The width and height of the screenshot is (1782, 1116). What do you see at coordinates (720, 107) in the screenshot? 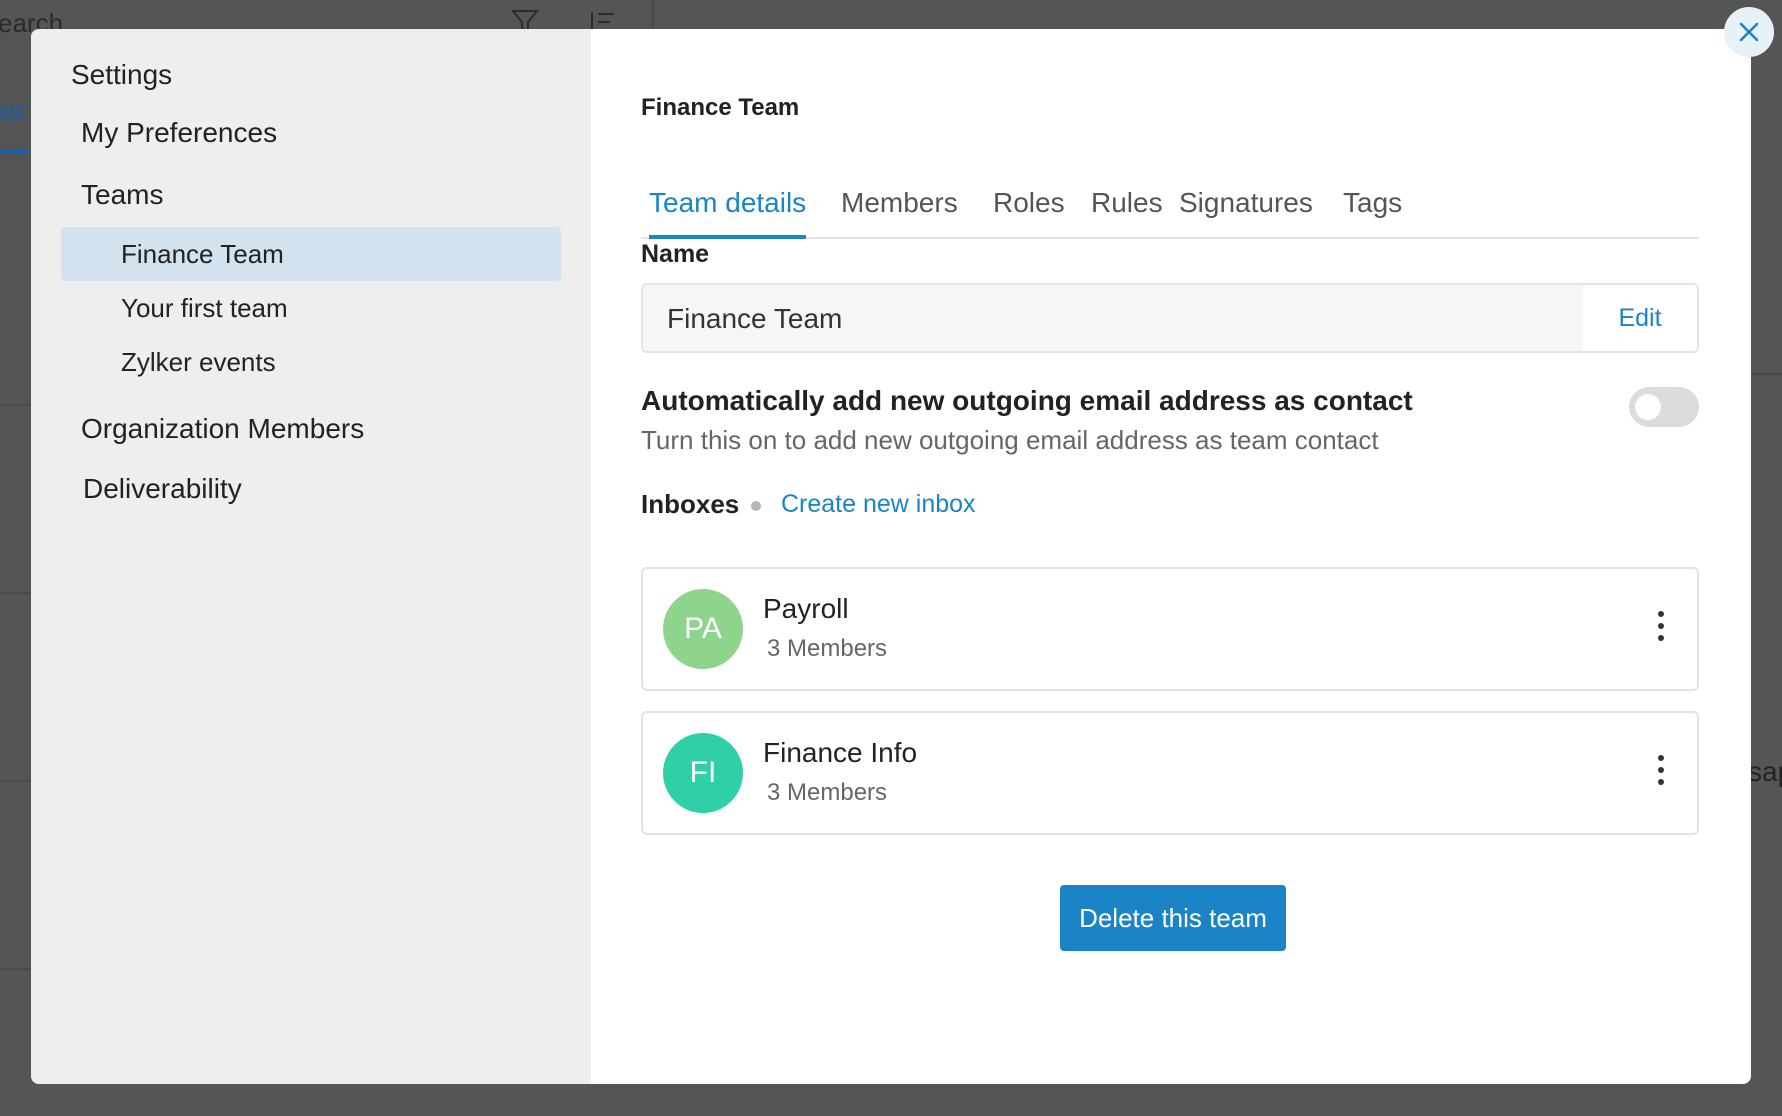
I see `page-title: Finance Team` at bounding box center [720, 107].